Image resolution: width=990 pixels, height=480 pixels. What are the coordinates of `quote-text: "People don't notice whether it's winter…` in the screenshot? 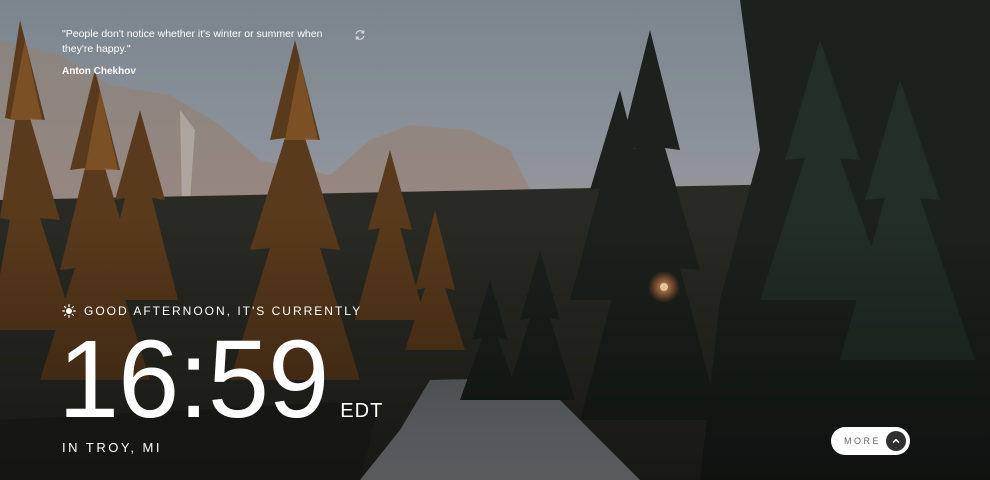 It's located at (192, 41).